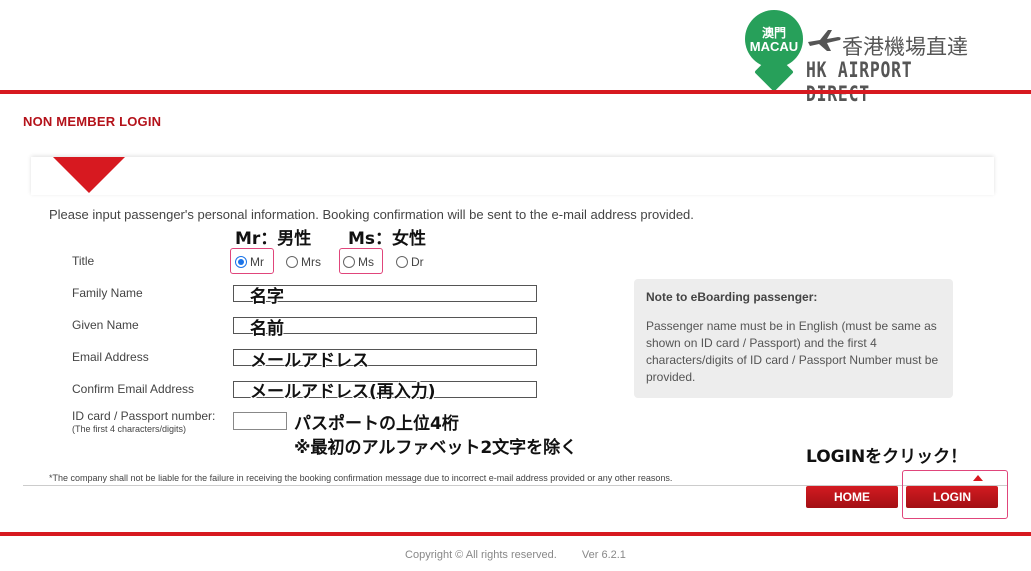 The width and height of the screenshot is (1031, 571). What do you see at coordinates (92, 121) in the screenshot?
I see `page-title: NON MEMBER LOGIN` at bounding box center [92, 121].